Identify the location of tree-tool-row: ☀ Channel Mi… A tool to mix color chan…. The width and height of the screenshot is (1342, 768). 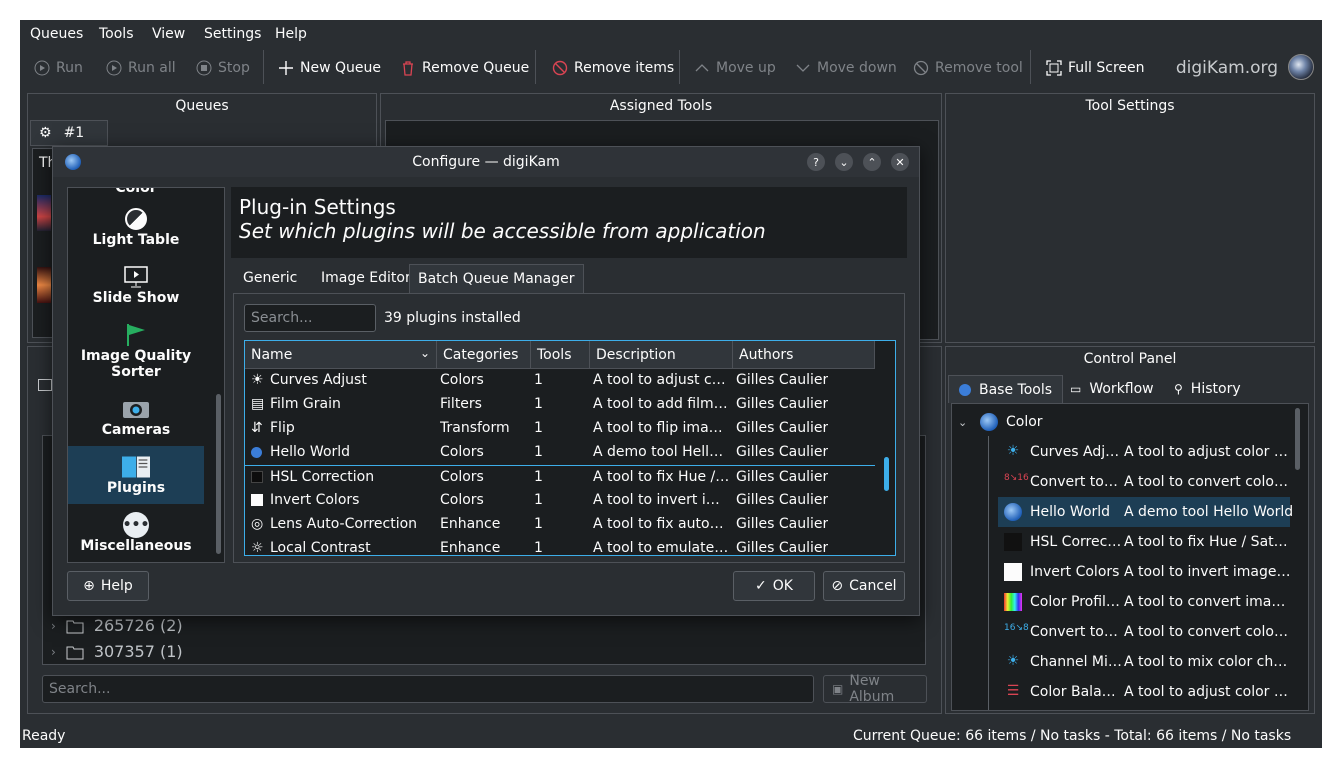
(1130, 662).